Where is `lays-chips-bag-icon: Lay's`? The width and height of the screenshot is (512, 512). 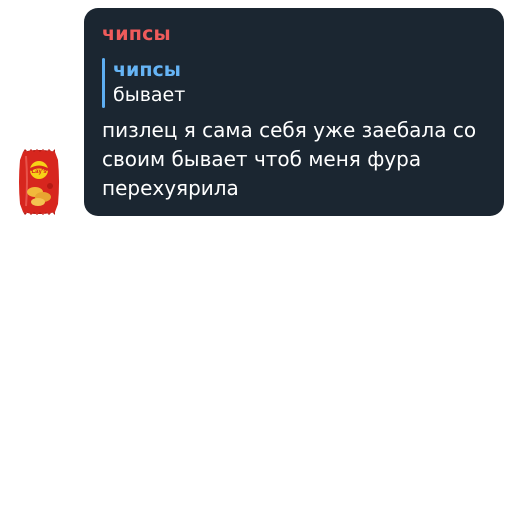 lays-chips-bag-icon: Lay's is located at coordinates (39, 182).